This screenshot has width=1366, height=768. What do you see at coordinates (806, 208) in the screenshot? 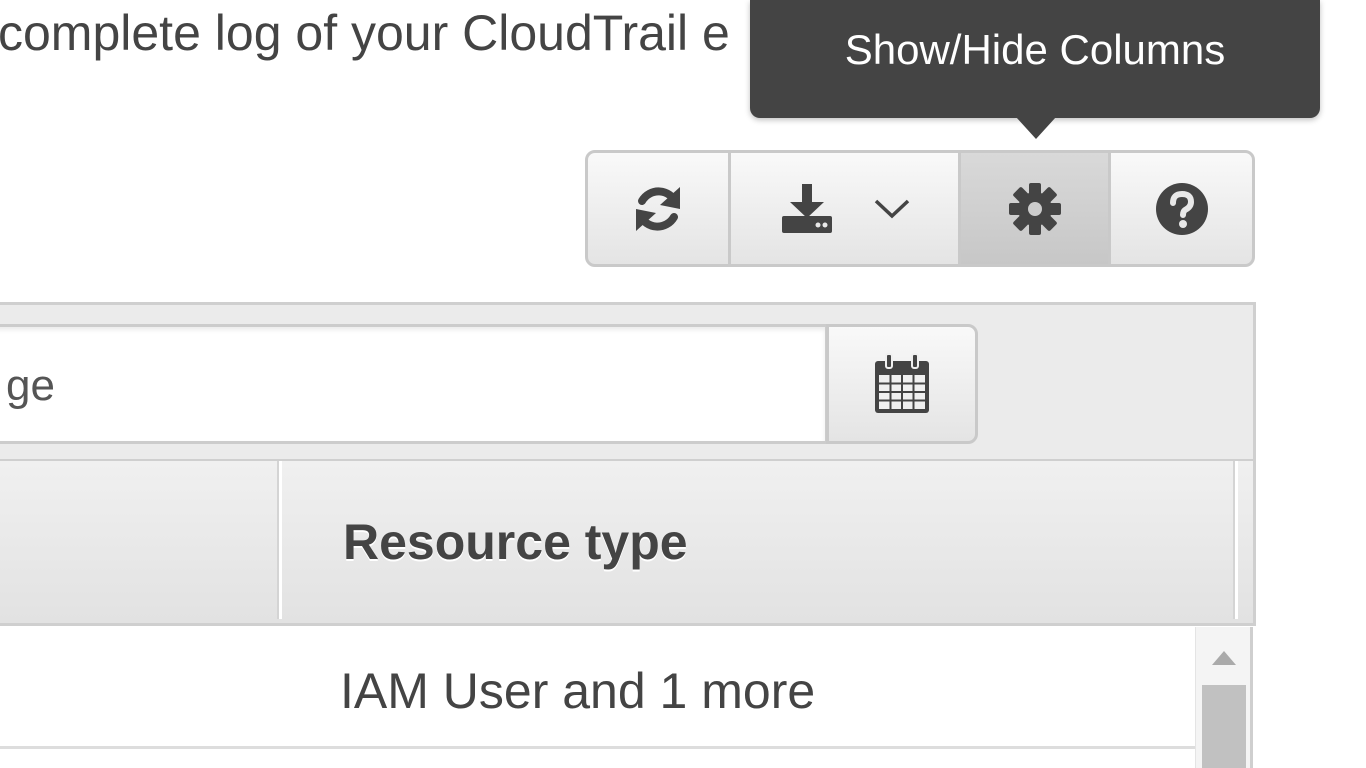
I see `download-icon` at bounding box center [806, 208].